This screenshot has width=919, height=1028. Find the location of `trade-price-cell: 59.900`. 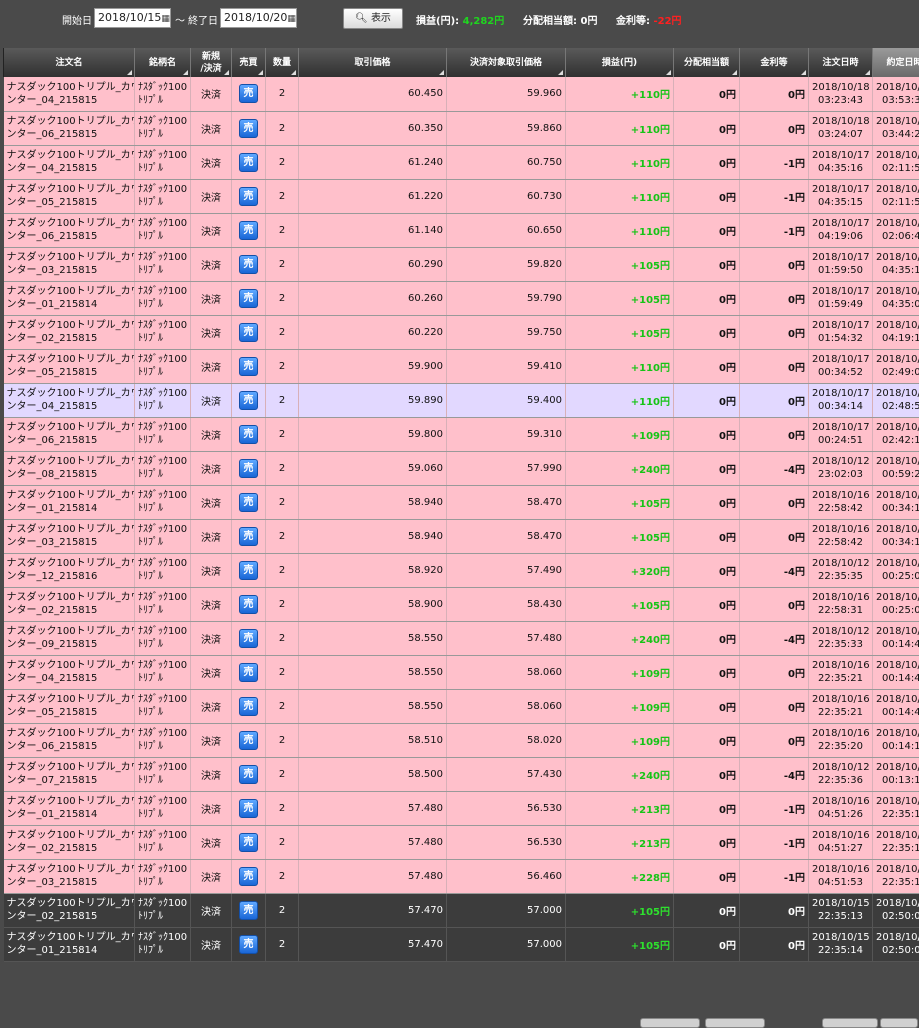

trade-price-cell: 59.900 is located at coordinates (373, 366).